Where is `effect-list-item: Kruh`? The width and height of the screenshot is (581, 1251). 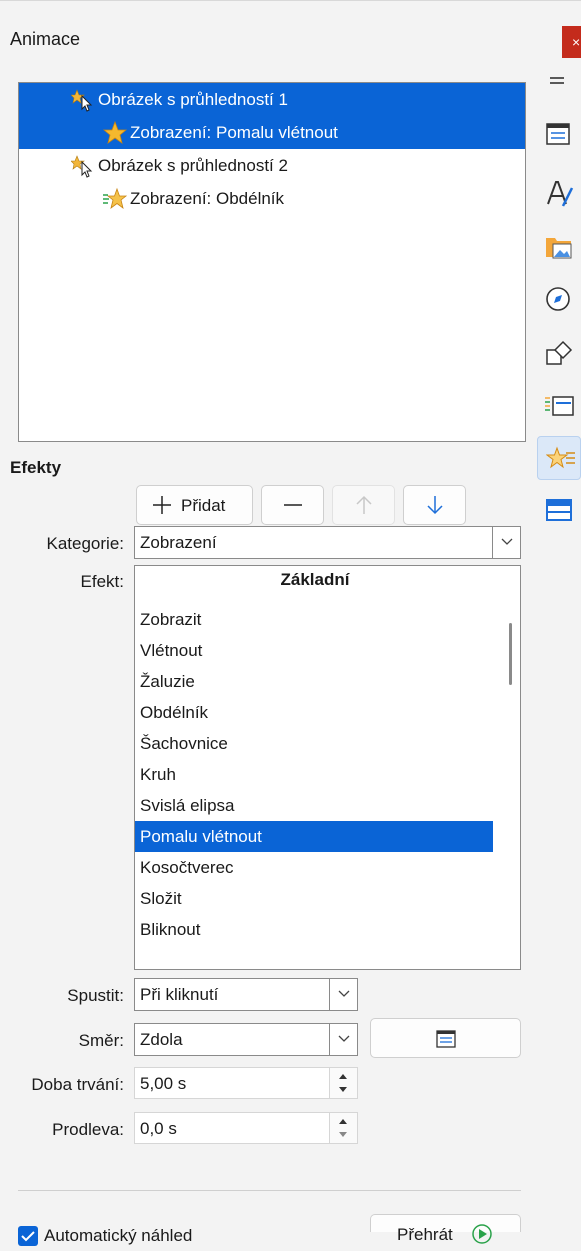 effect-list-item: Kruh is located at coordinates (314, 774).